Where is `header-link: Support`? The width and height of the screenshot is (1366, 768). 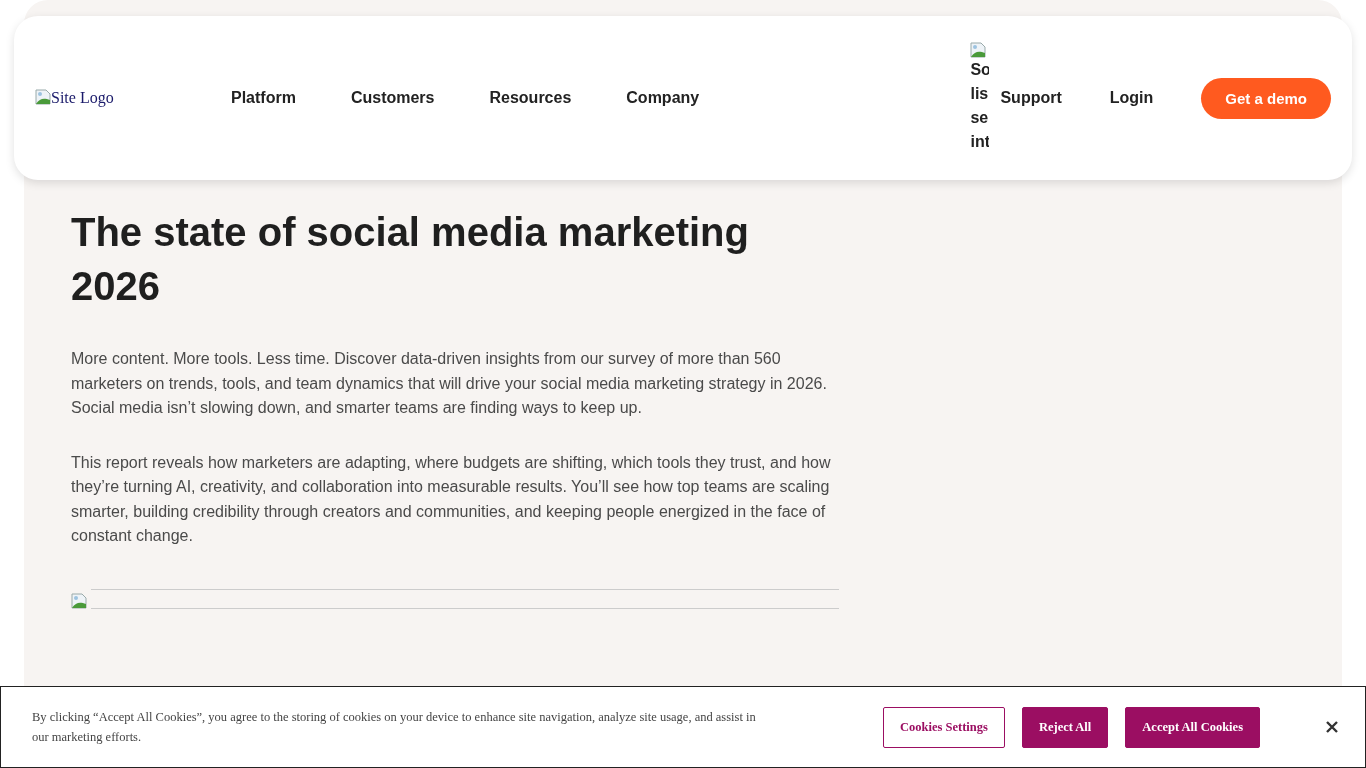 header-link: Support is located at coordinates (1031, 98).